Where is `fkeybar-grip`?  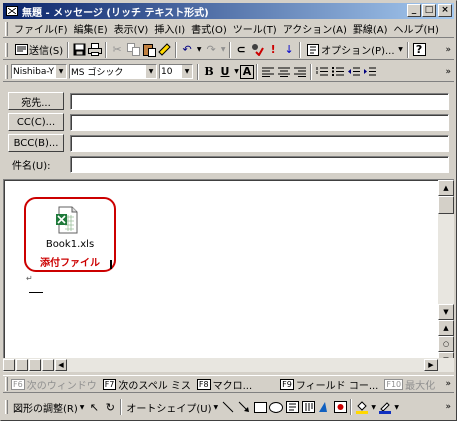 fkeybar-grip is located at coordinates (6, 384).